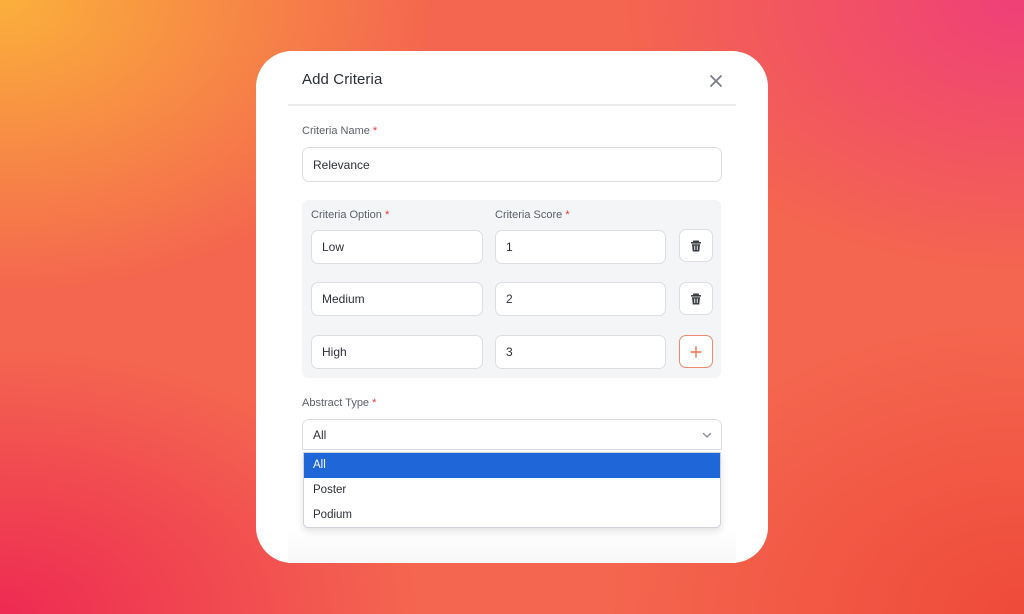  What do you see at coordinates (397, 299) in the screenshot?
I see `criteria-option-input: Medium` at bounding box center [397, 299].